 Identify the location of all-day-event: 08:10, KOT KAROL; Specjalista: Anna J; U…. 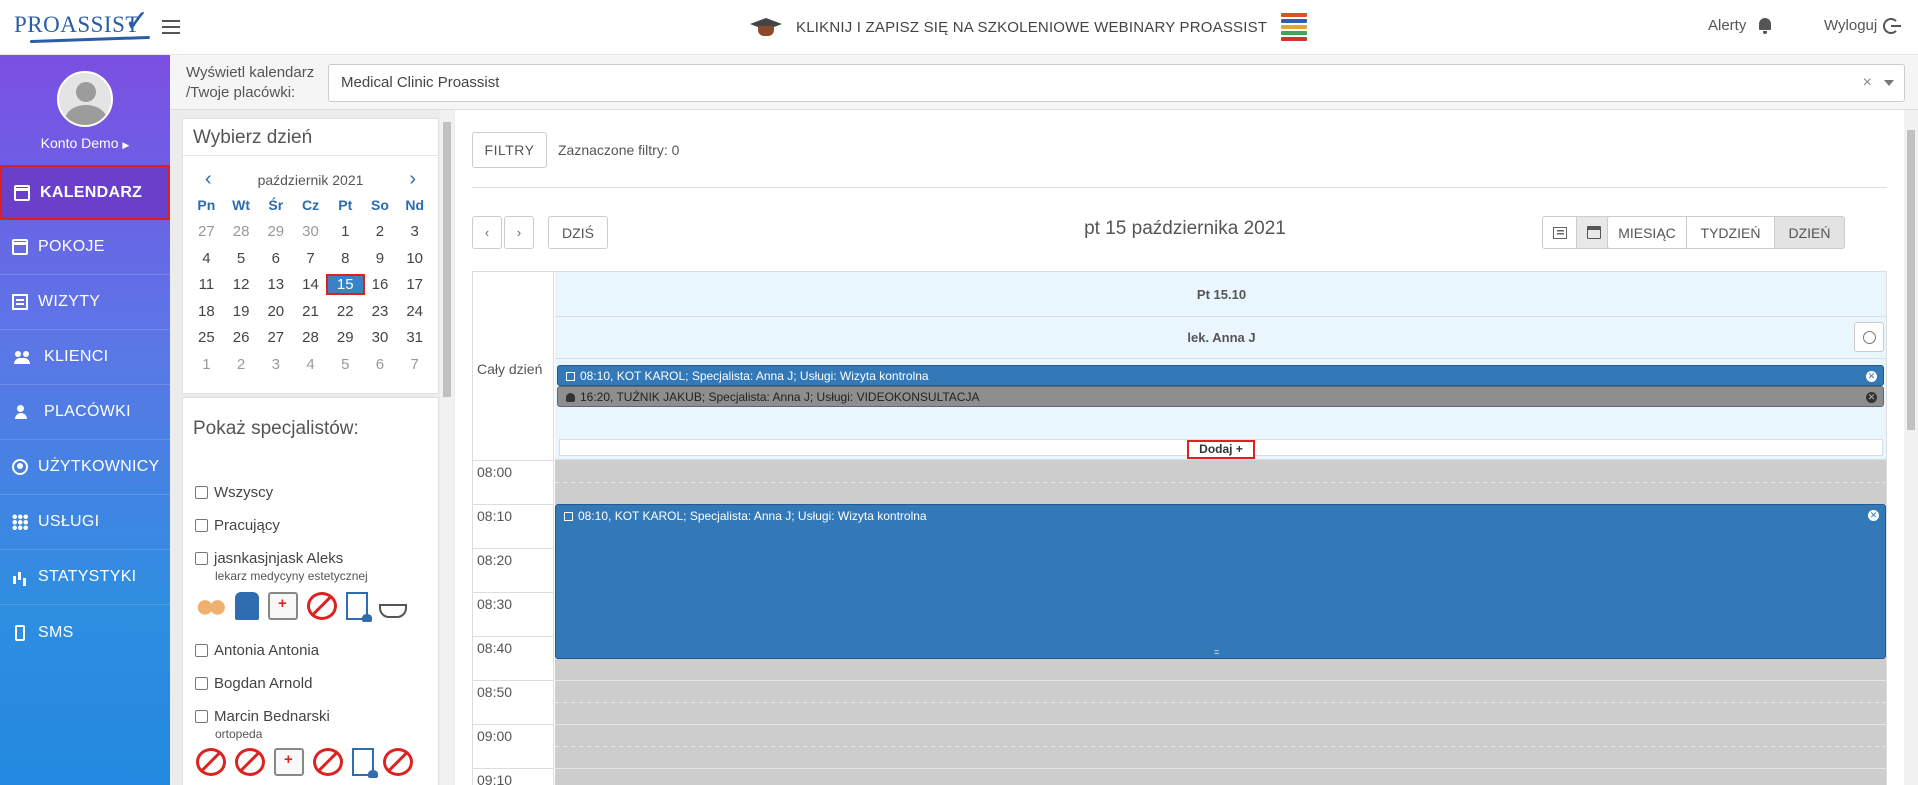
(1220, 375).